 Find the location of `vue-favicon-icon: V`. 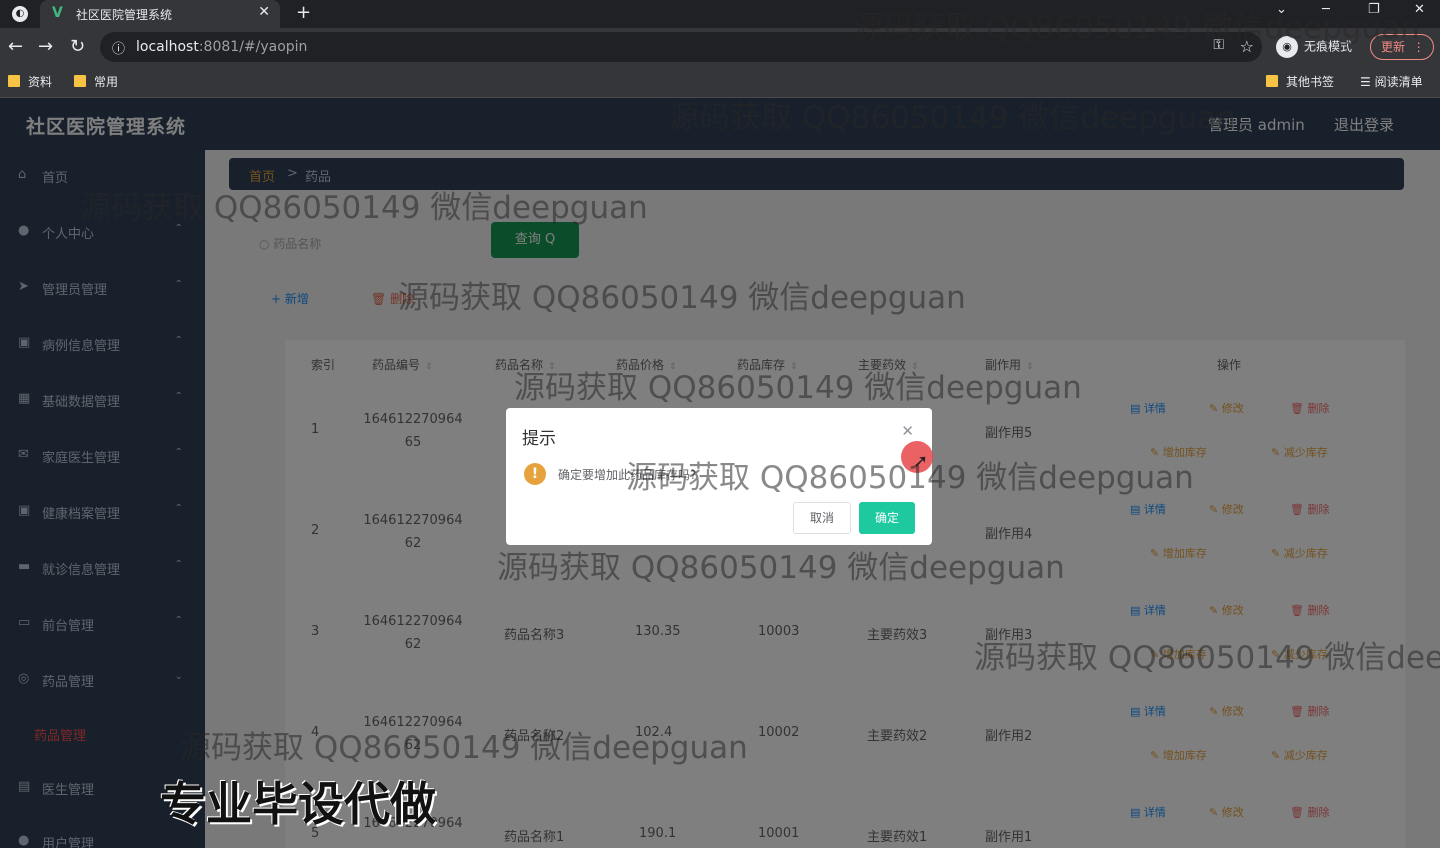

vue-favicon-icon: V is located at coordinates (57, 13).